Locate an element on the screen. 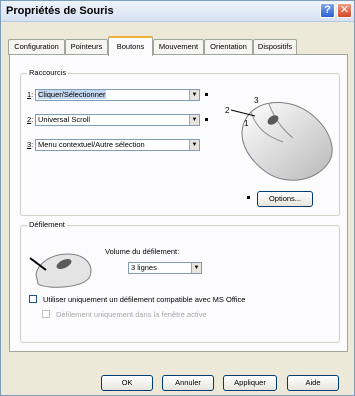 The image size is (355, 396). button-2-label: 2: is located at coordinates (30, 119).